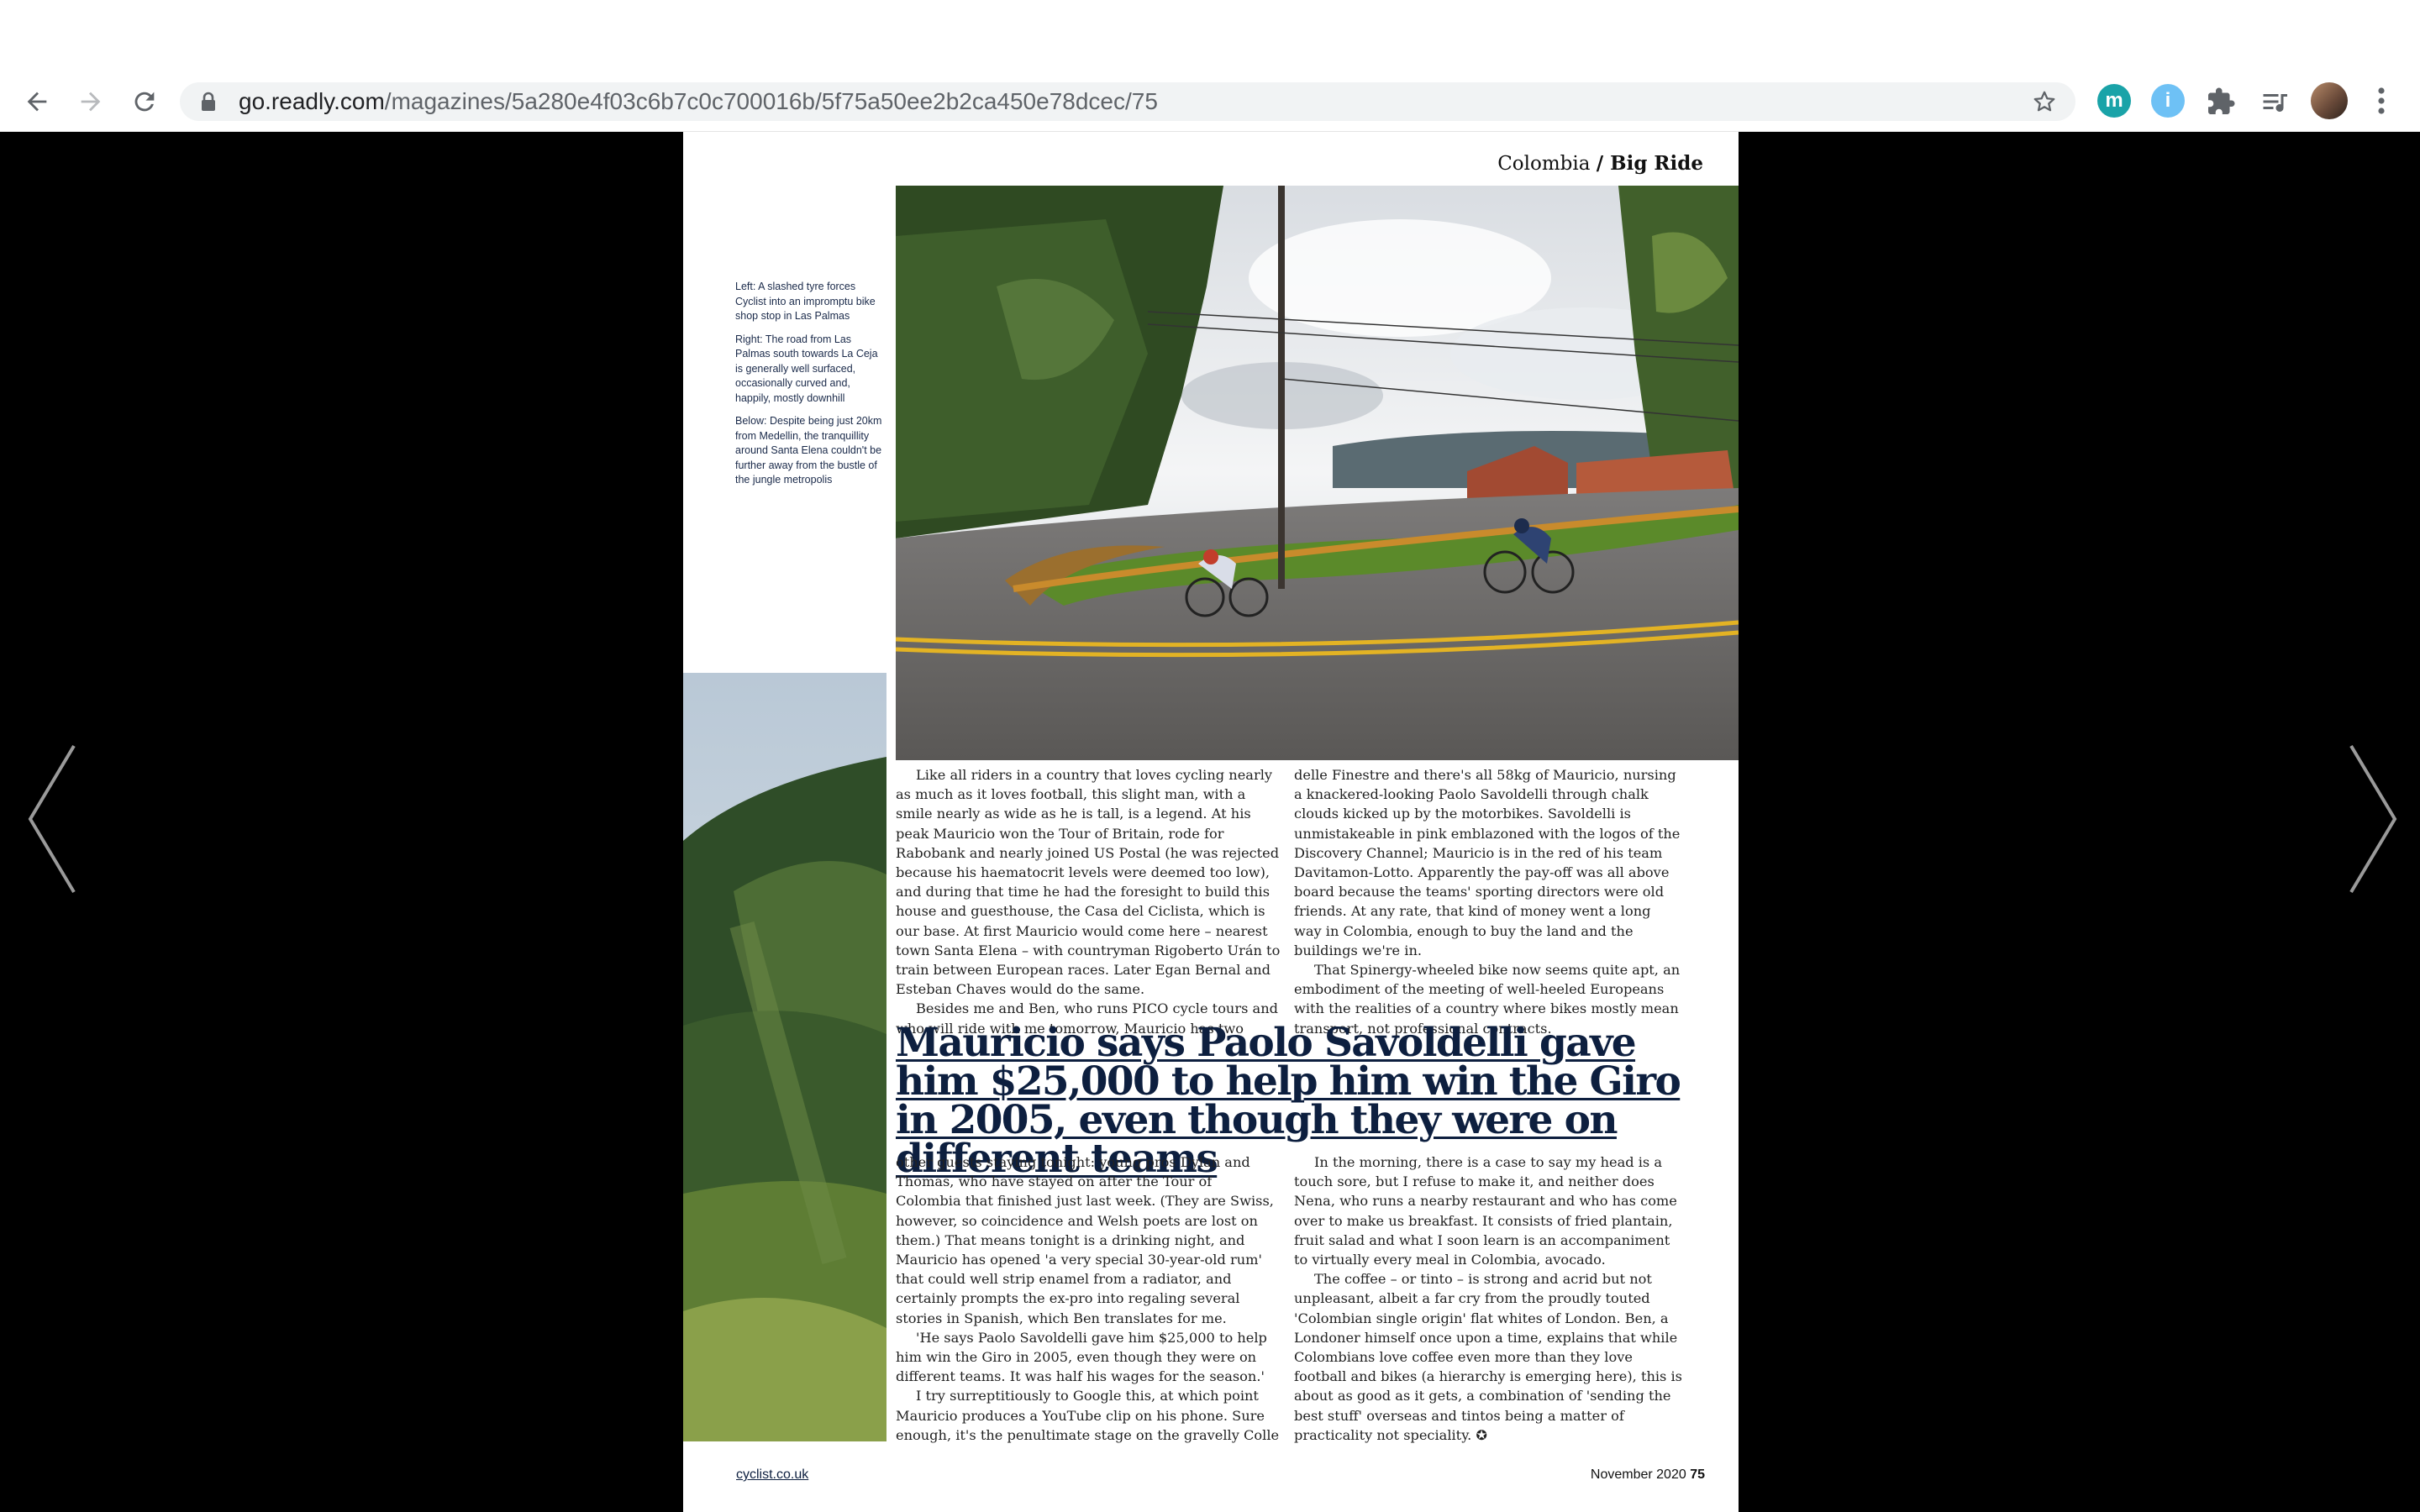  What do you see at coordinates (784, 1057) in the screenshot?
I see `side-photo-valley` at bounding box center [784, 1057].